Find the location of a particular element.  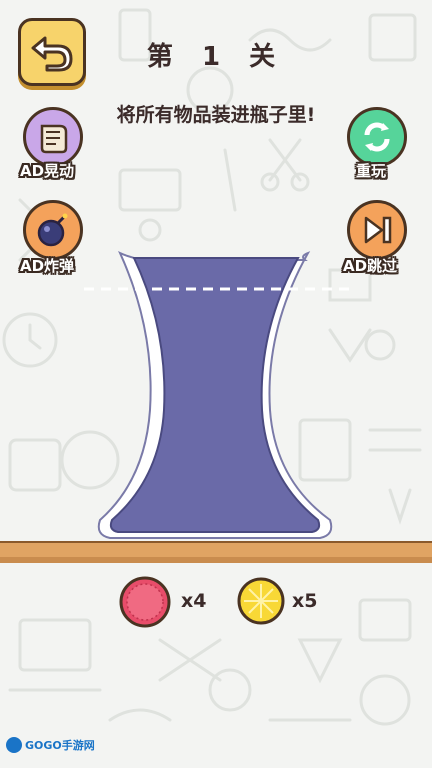

bomb-icon is located at coordinates (52, 230).